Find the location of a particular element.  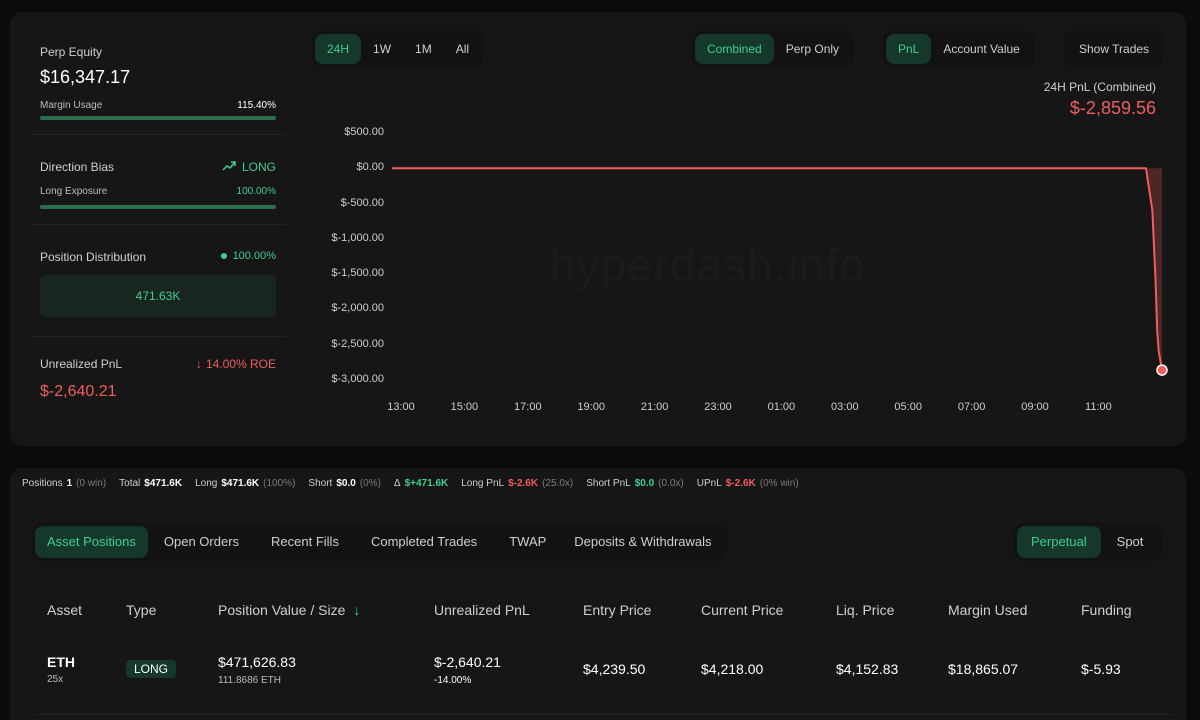

type-badge: LONG is located at coordinates (151, 669).